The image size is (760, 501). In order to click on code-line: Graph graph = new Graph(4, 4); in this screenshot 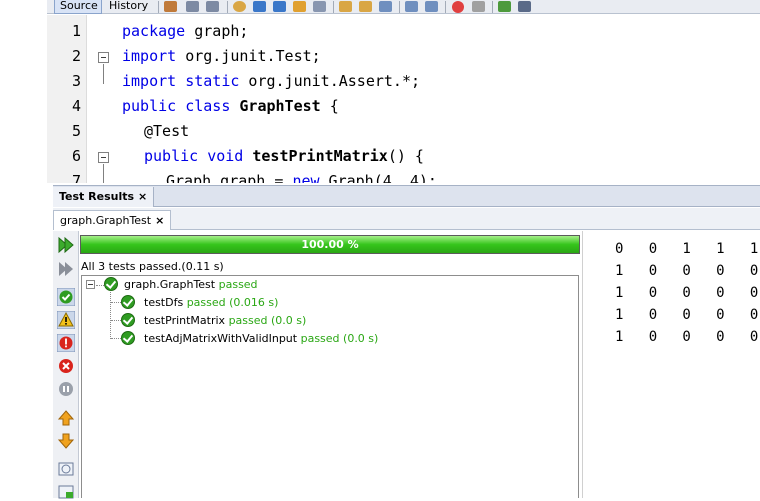, I will do `click(301, 177)`.